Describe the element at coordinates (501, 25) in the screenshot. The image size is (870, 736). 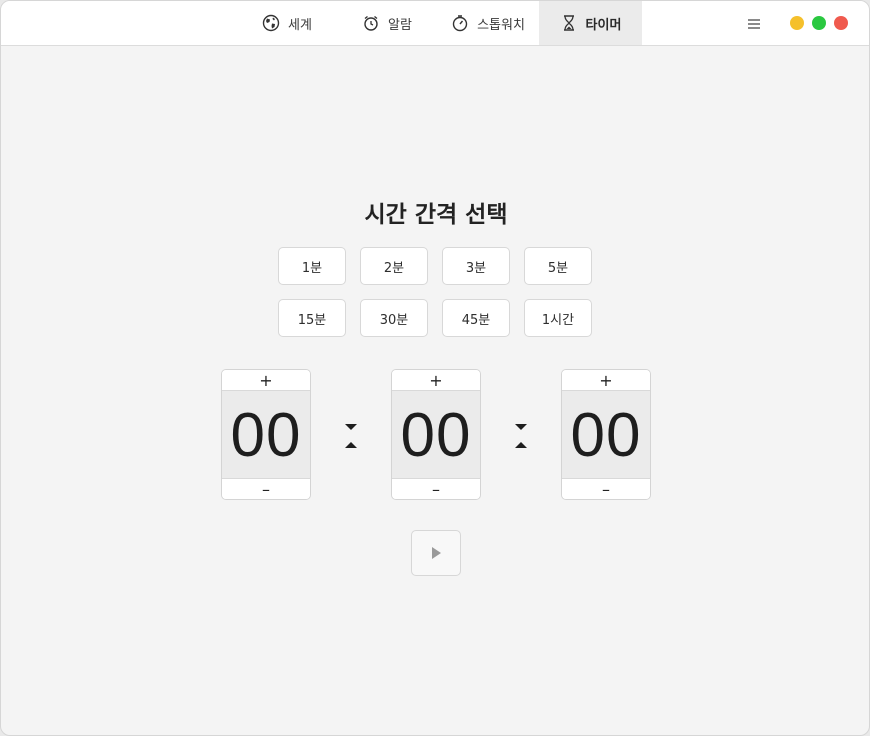
I see `tab-label: 스톱워치` at that location.